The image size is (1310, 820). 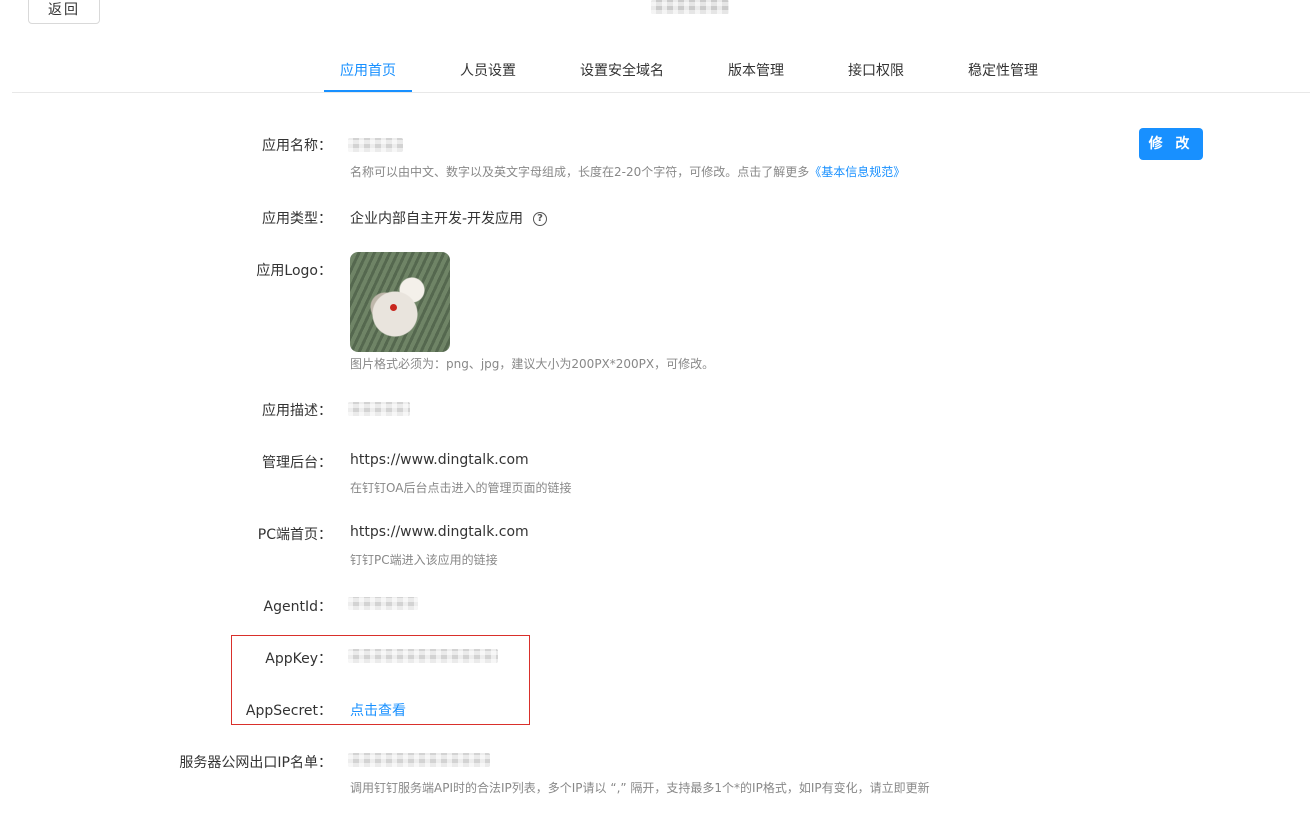 What do you see at coordinates (400, 302) in the screenshot?
I see `app-logo-image` at bounding box center [400, 302].